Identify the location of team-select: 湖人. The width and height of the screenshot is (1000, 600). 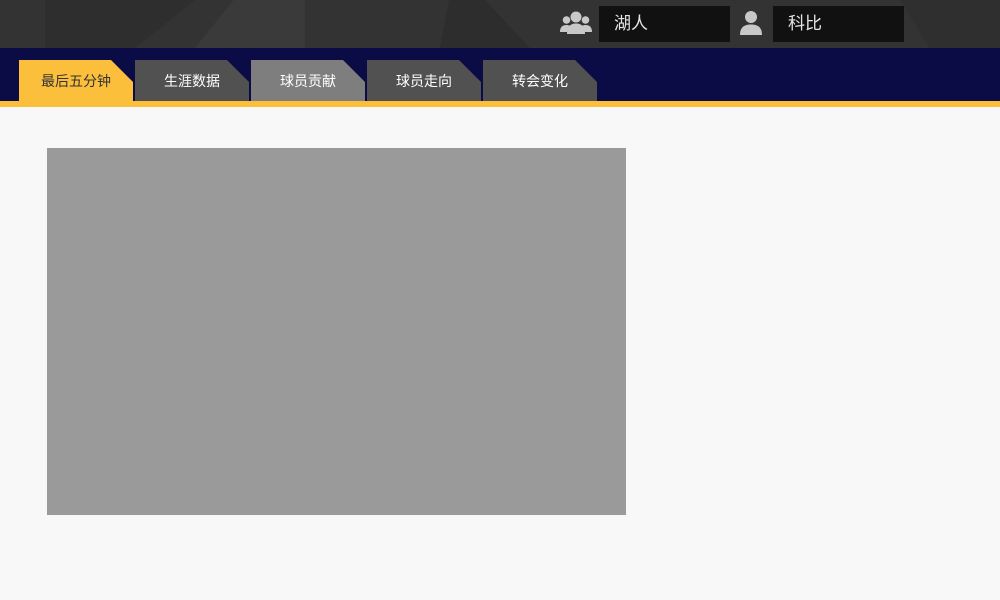
(664, 24).